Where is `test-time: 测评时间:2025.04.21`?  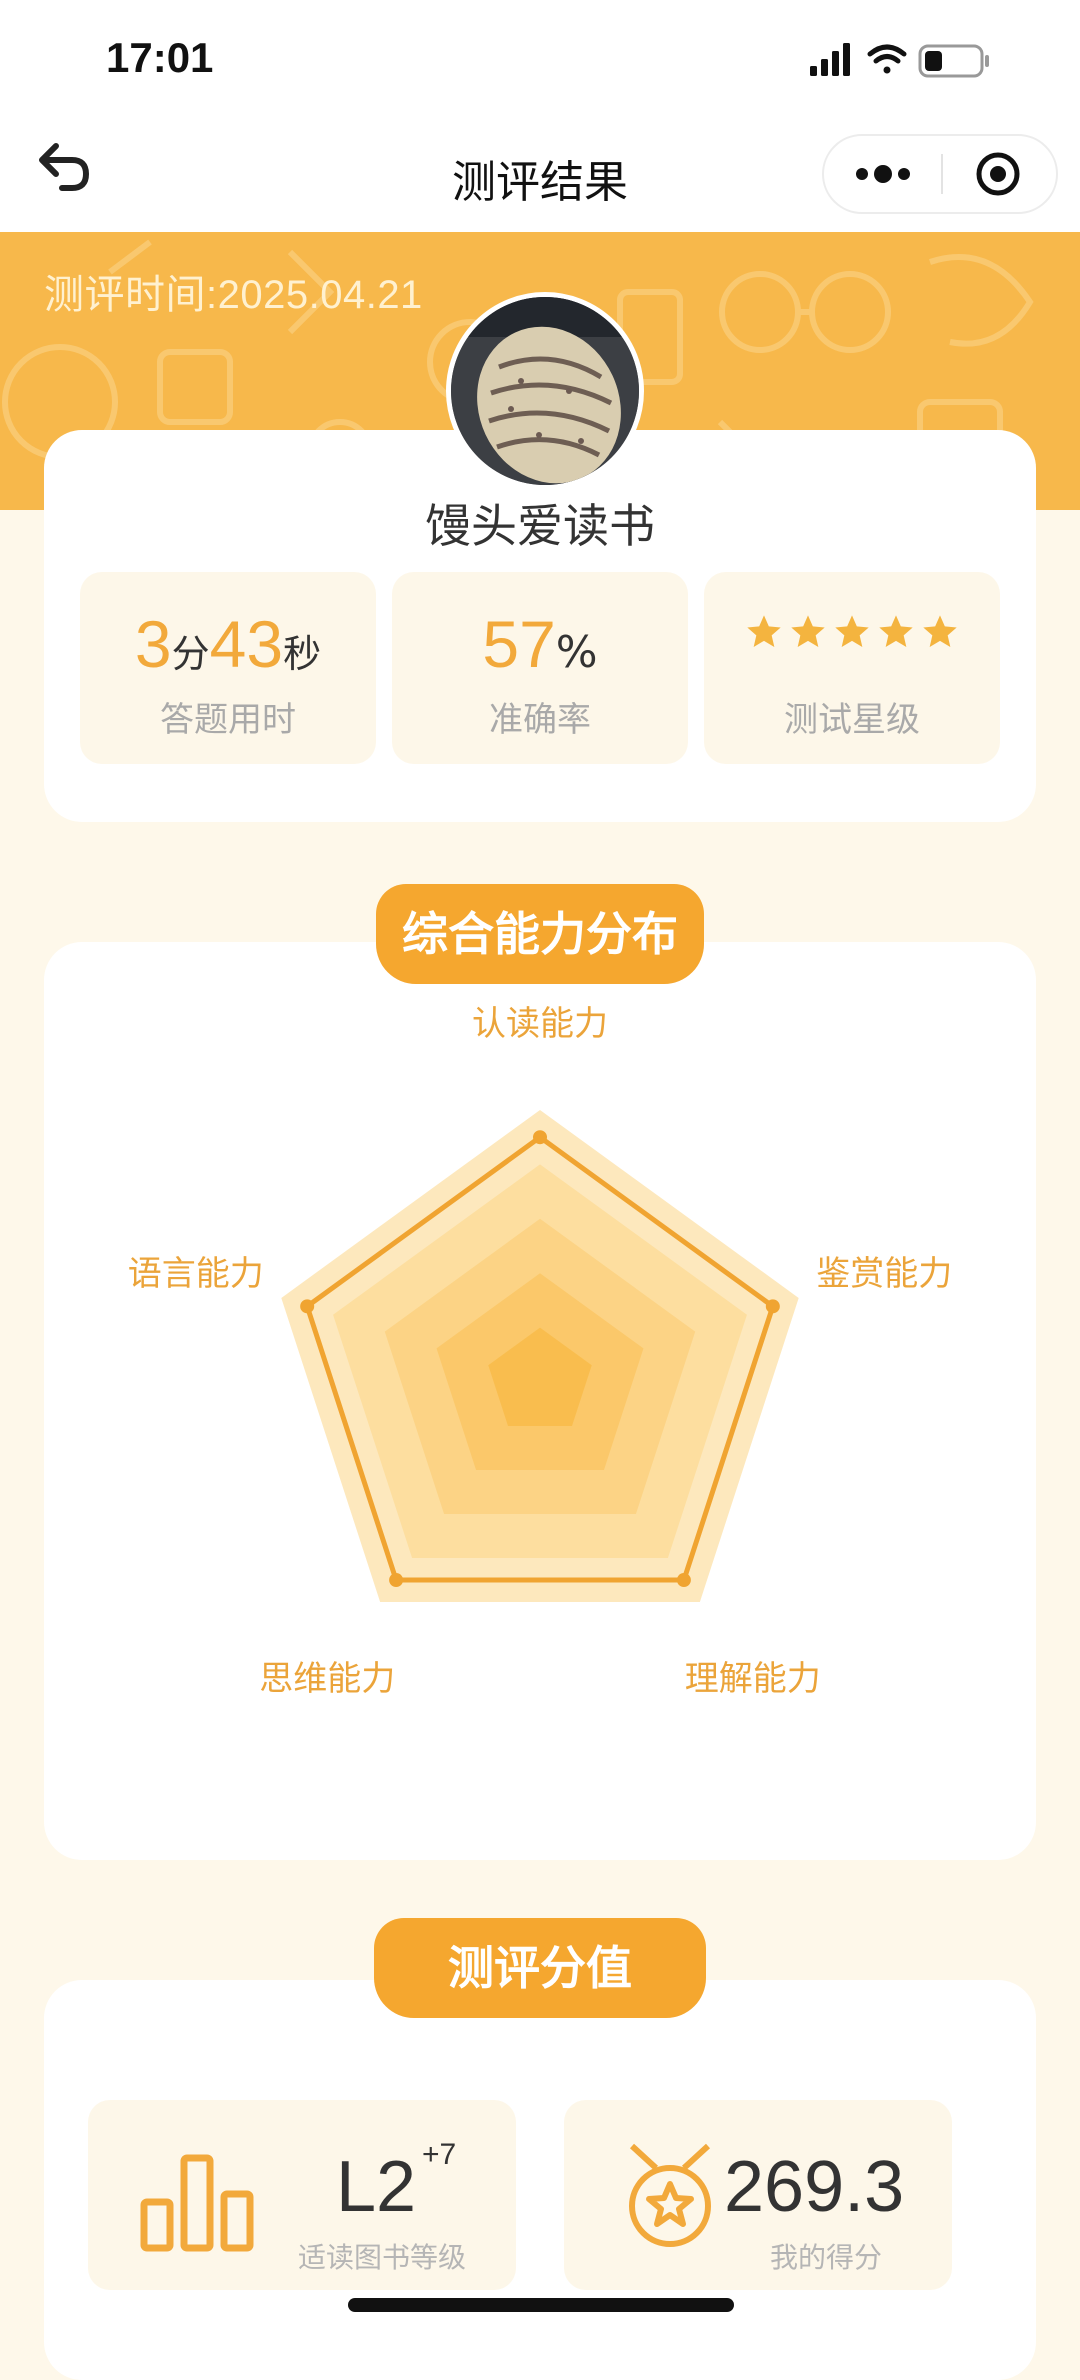 test-time: 测评时间:2025.04.21 is located at coordinates (233, 295).